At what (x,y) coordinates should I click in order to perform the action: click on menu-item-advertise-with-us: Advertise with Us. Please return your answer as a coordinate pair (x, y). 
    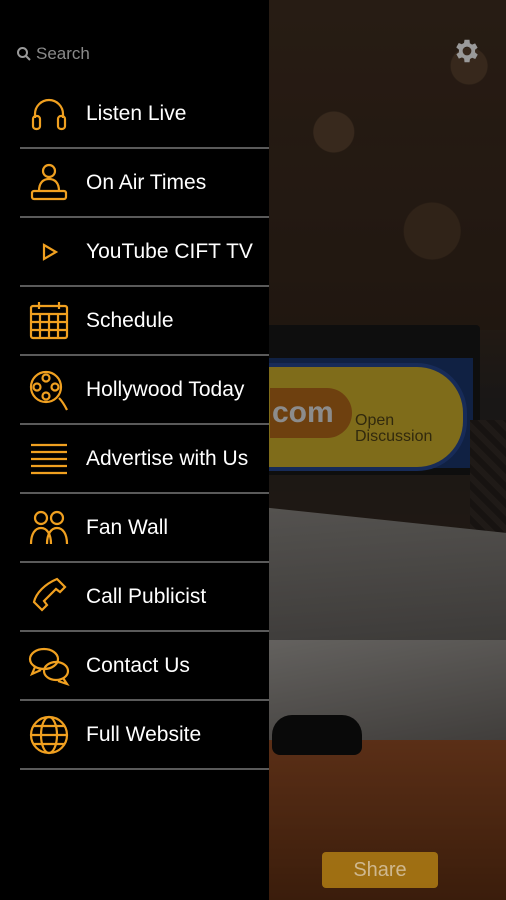
    Looking at the image, I should click on (144, 459).